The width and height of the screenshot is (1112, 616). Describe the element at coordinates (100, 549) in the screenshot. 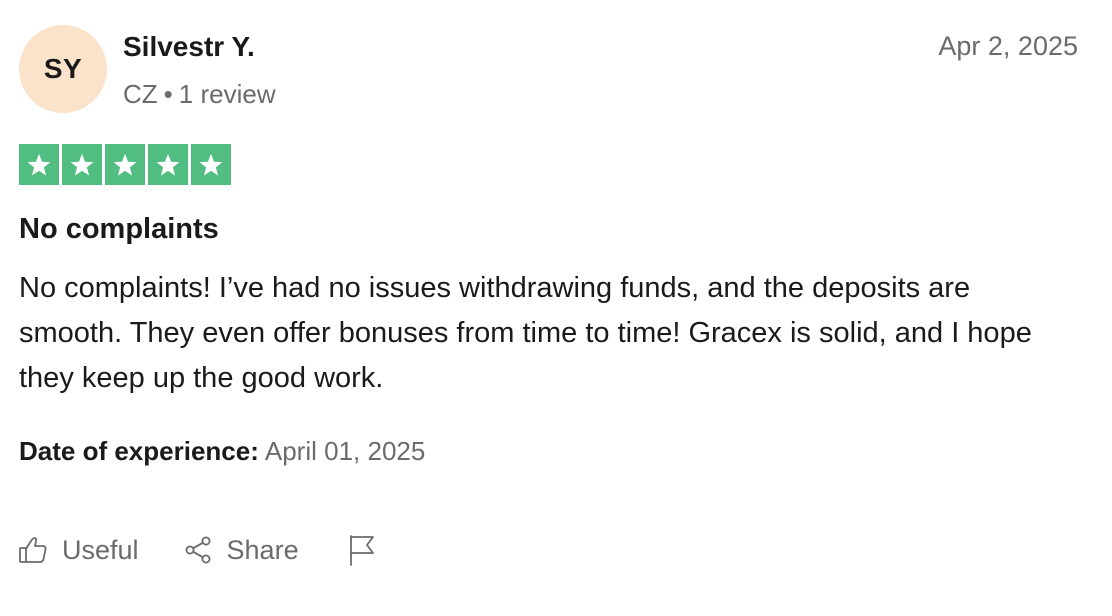

I see `useful-label: Useful` at that location.